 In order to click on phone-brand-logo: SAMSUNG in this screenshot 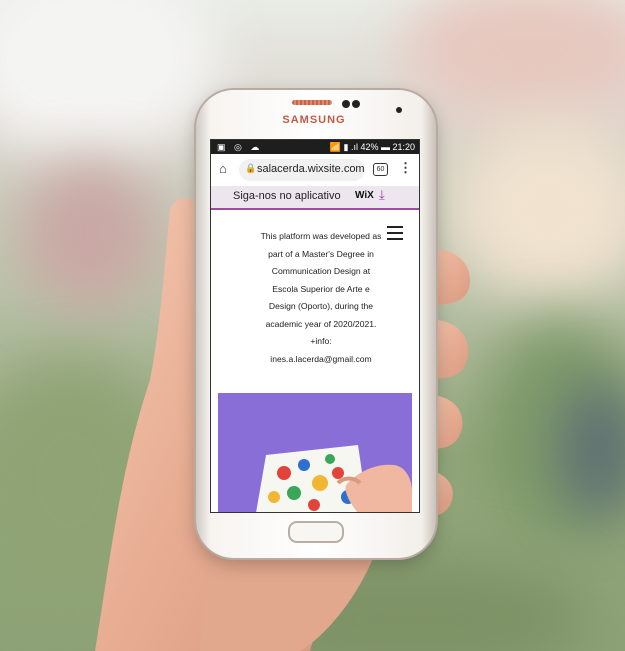, I will do `click(314, 120)`.